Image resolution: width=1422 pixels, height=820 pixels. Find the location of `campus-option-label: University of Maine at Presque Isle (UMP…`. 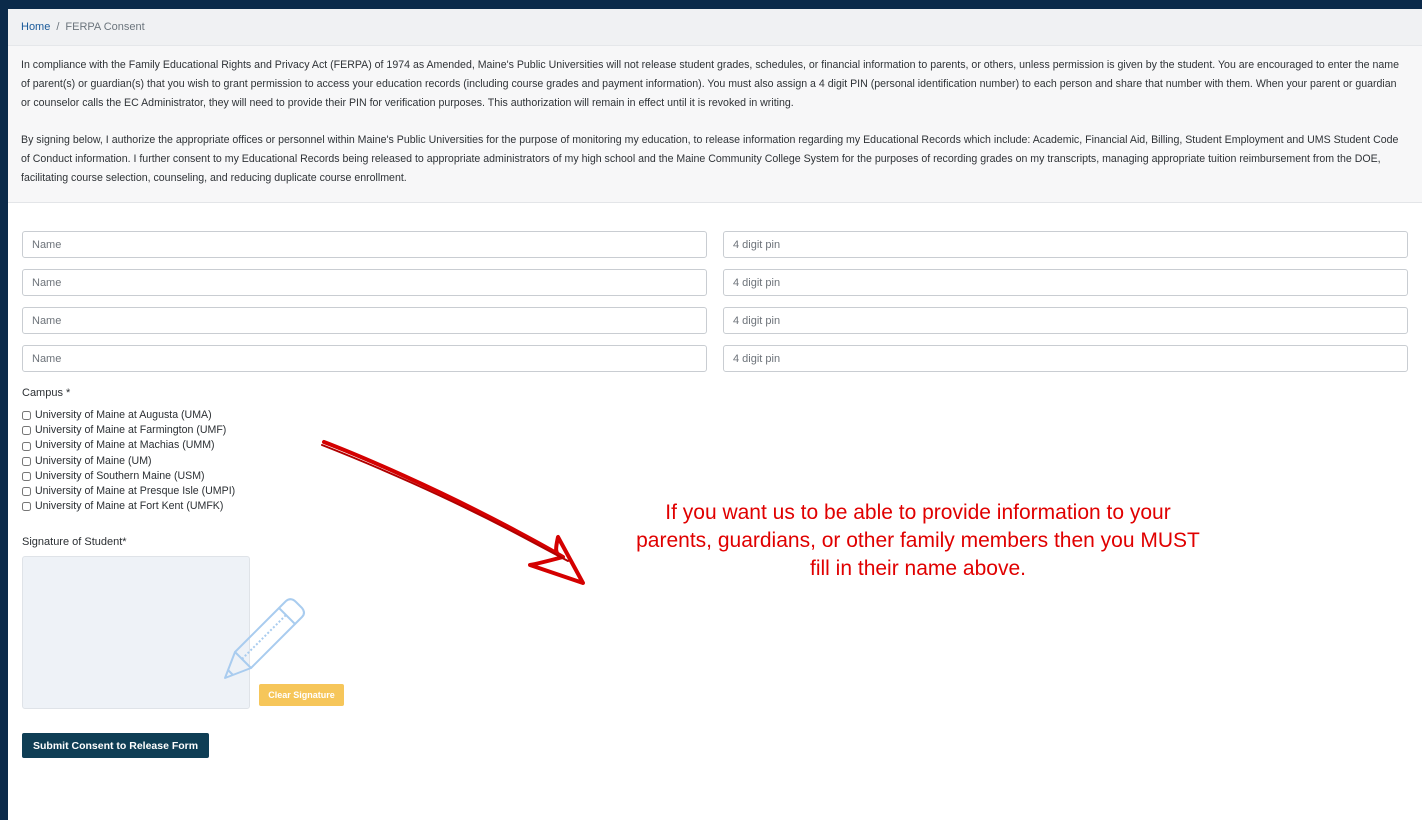

campus-option-label: University of Maine at Presque Isle (UMP… is located at coordinates (135, 491).